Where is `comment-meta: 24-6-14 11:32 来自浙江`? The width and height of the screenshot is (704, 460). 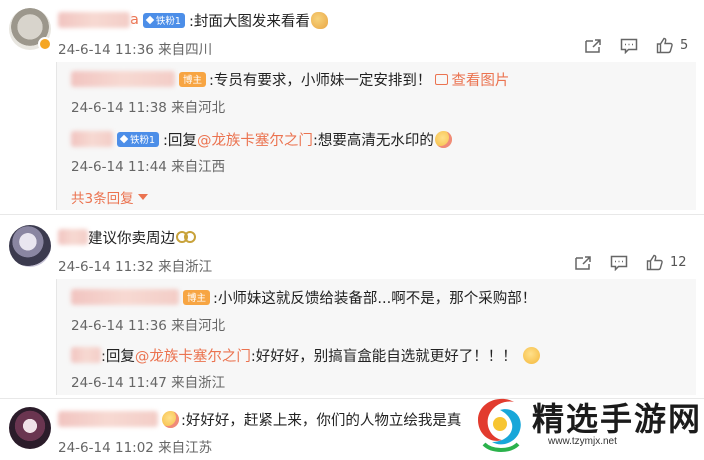
comment-meta: 24-6-14 11:32 来自浙江 is located at coordinates (135, 267).